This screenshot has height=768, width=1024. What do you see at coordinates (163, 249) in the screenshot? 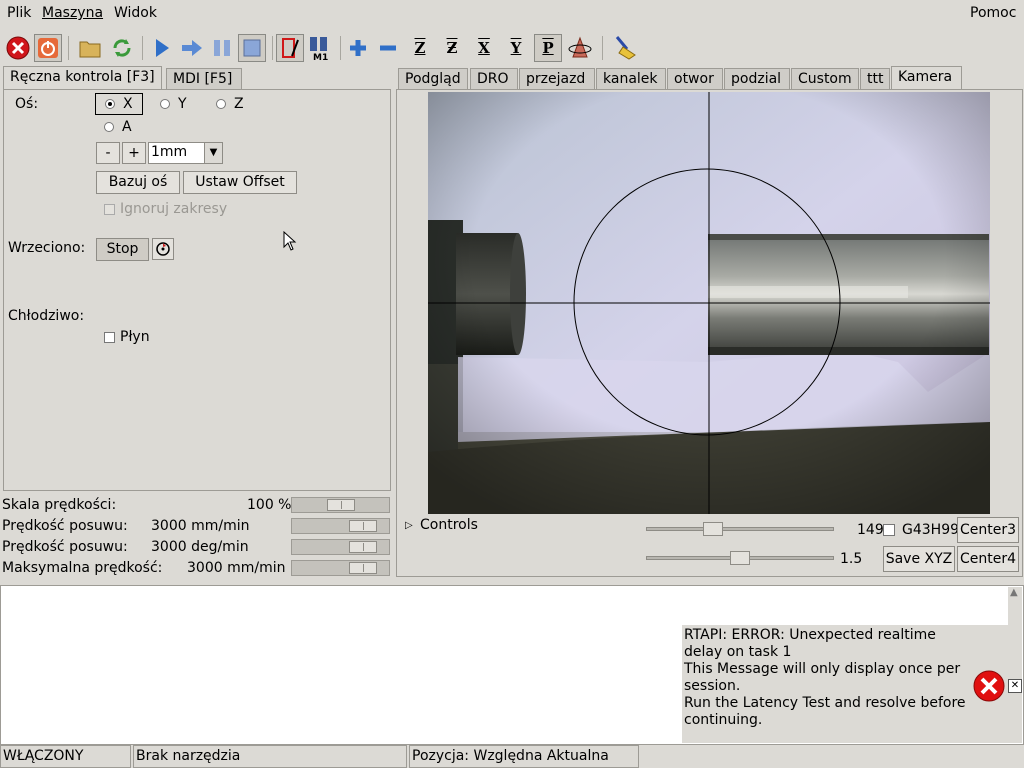
I see `spindle-direction-icon` at bounding box center [163, 249].